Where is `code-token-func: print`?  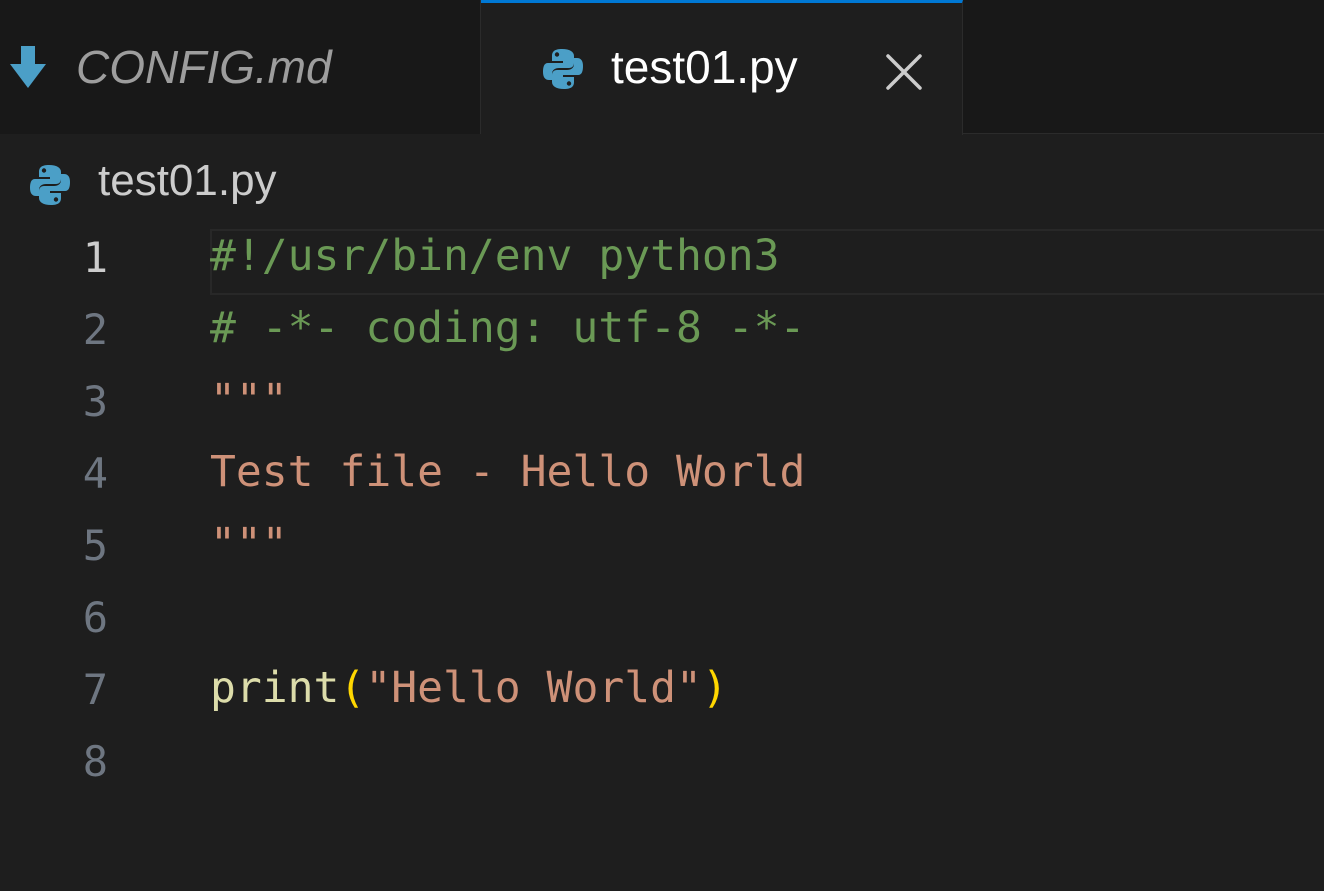 code-token-func: print is located at coordinates (275, 688).